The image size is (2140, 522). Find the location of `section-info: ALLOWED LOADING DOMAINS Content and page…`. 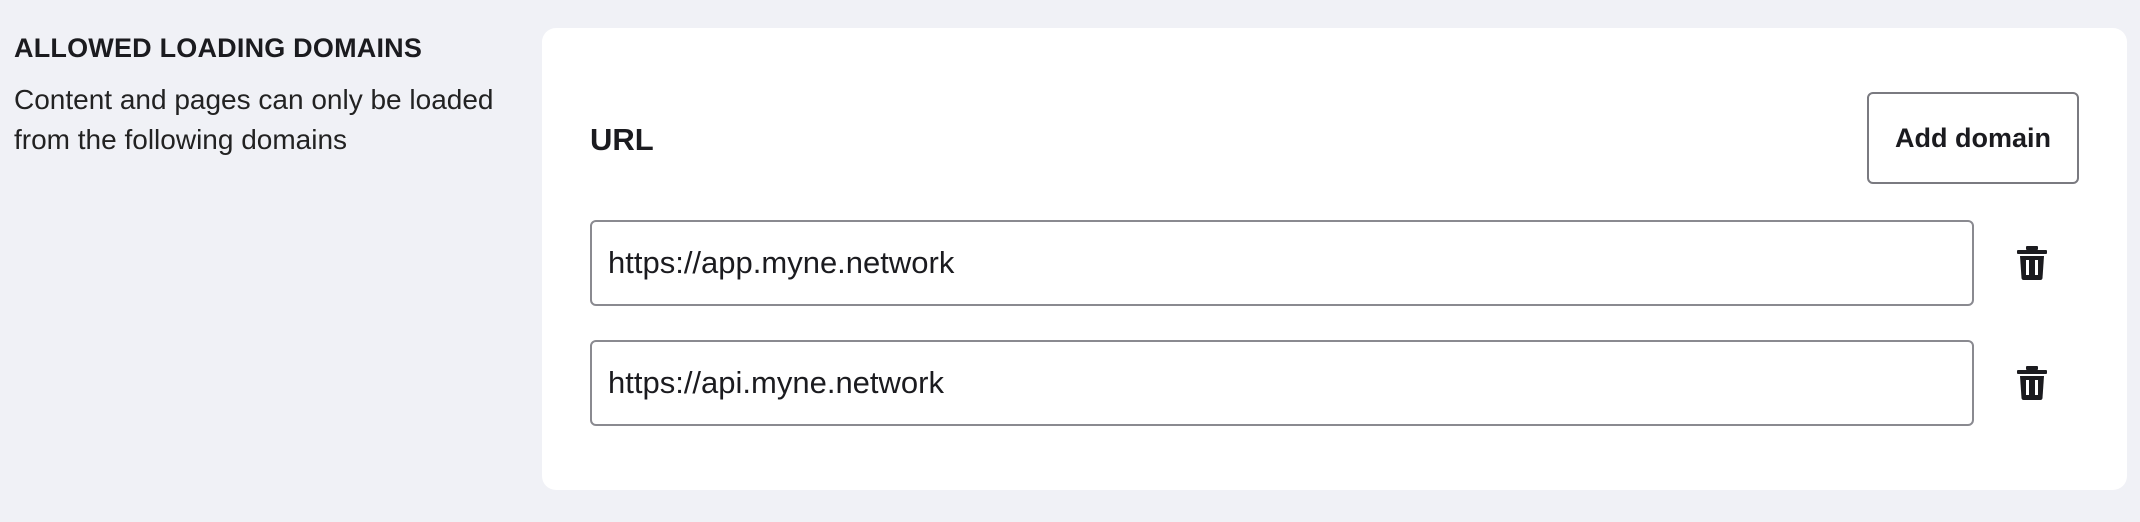

section-info: ALLOWED LOADING DOMAINS Content and page… is located at coordinates (254, 95).